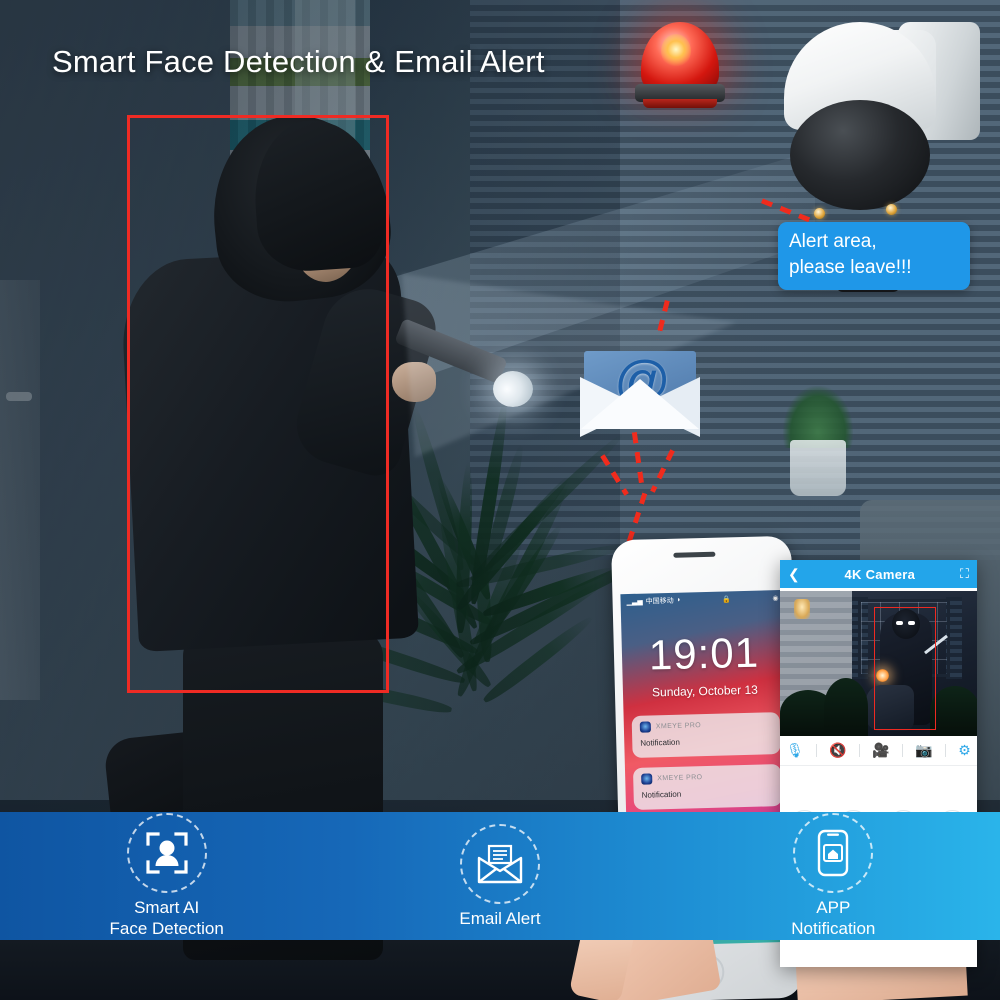  I want to click on app-toolbar: 🎙 🔇 🎥 📷 ⚙, so click(878, 751).